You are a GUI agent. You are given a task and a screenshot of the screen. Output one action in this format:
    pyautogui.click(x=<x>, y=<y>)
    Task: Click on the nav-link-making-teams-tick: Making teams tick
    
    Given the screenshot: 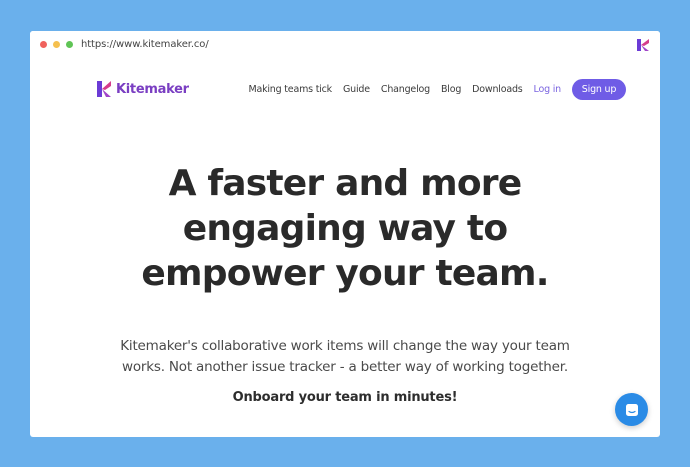 What is the action you would take?
    pyautogui.click(x=290, y=89)
    